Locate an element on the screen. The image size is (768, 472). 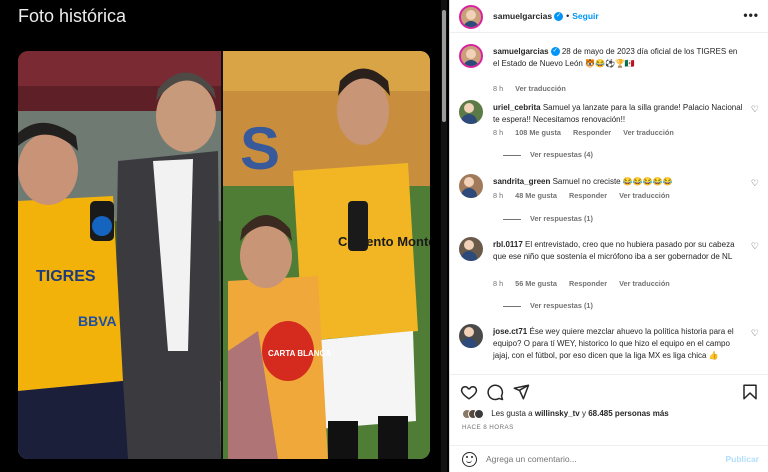
comment-text: sandrita_green Samuel no creciste 😂😂😂😂😂 is located at coordinates (619, 182).